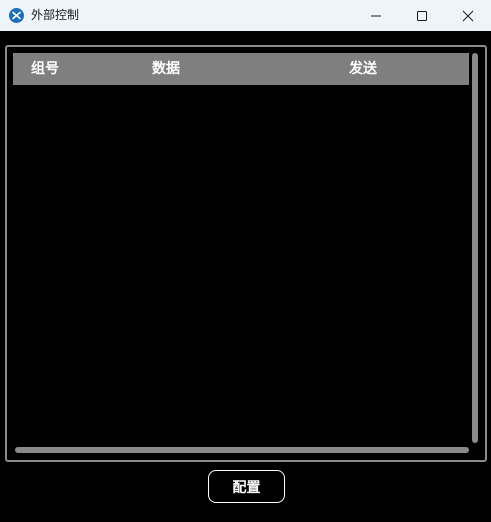 This screenshot has height=522, width=491. What do you see at coordinates (246, 486) in the screenshot?
I see `config-button: 配置` at bounding box center [246, 486].